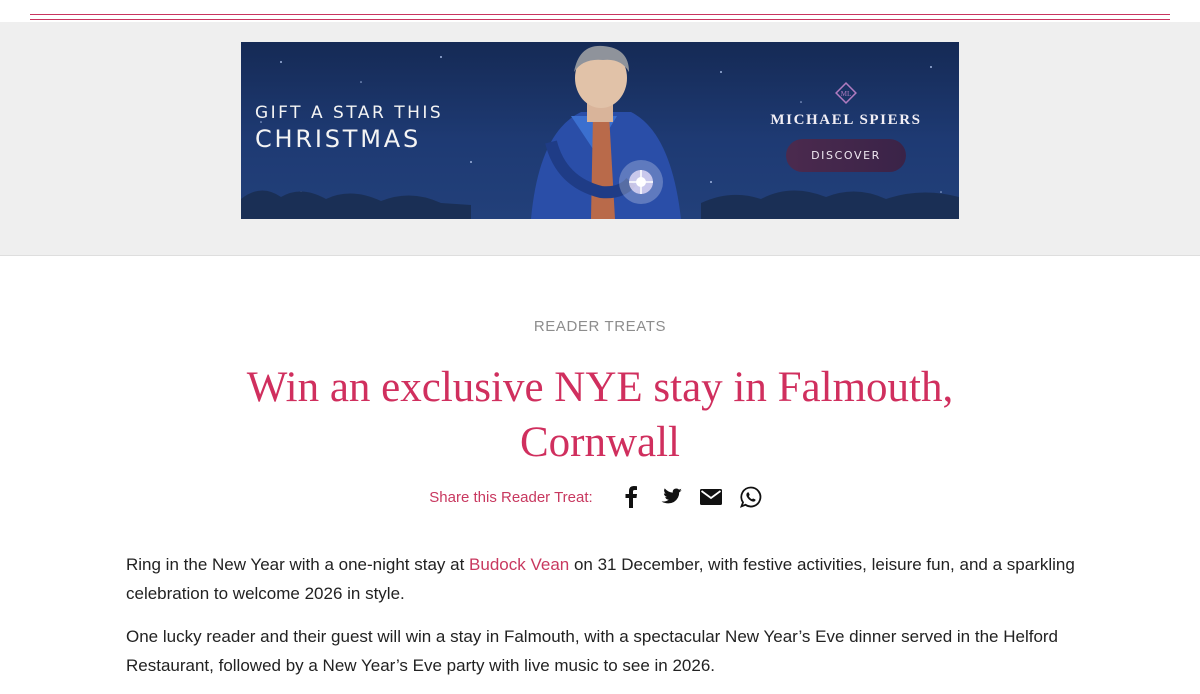 Image resolution: width=1200 pixels, height=694 pixels. Describe the element at coordinates (600, 11) in the screenshot. I see `header-rules` at that location.